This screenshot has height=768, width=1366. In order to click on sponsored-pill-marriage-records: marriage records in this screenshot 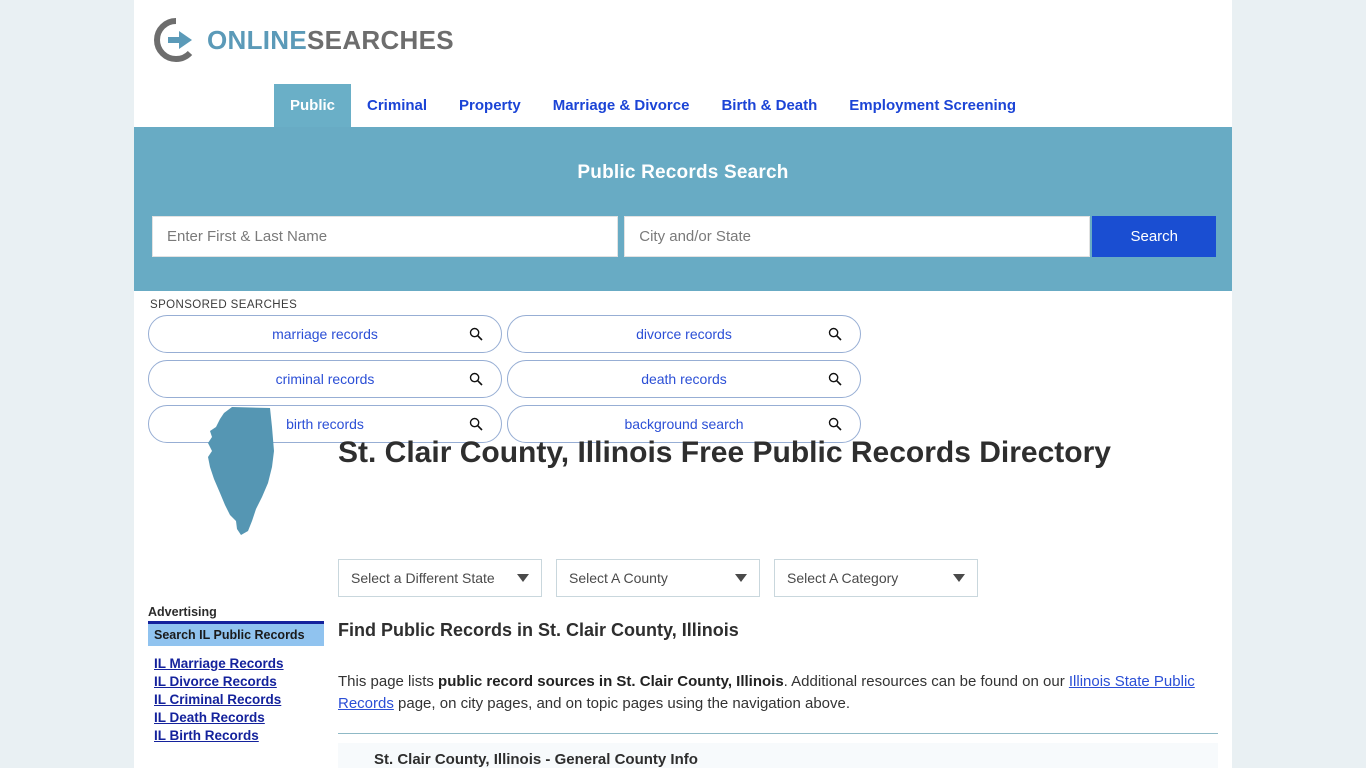, I will do `click(325, 334)`.